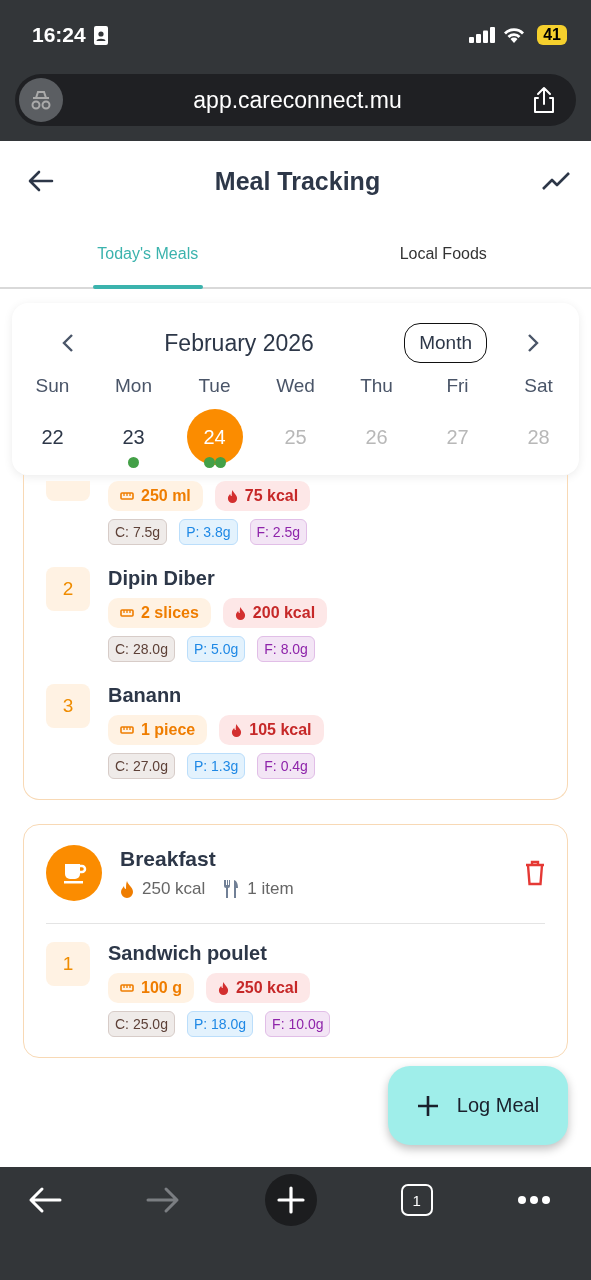 The image size is (591, 1280). I want to click on weekday-label: Sun, so click(52, 386).